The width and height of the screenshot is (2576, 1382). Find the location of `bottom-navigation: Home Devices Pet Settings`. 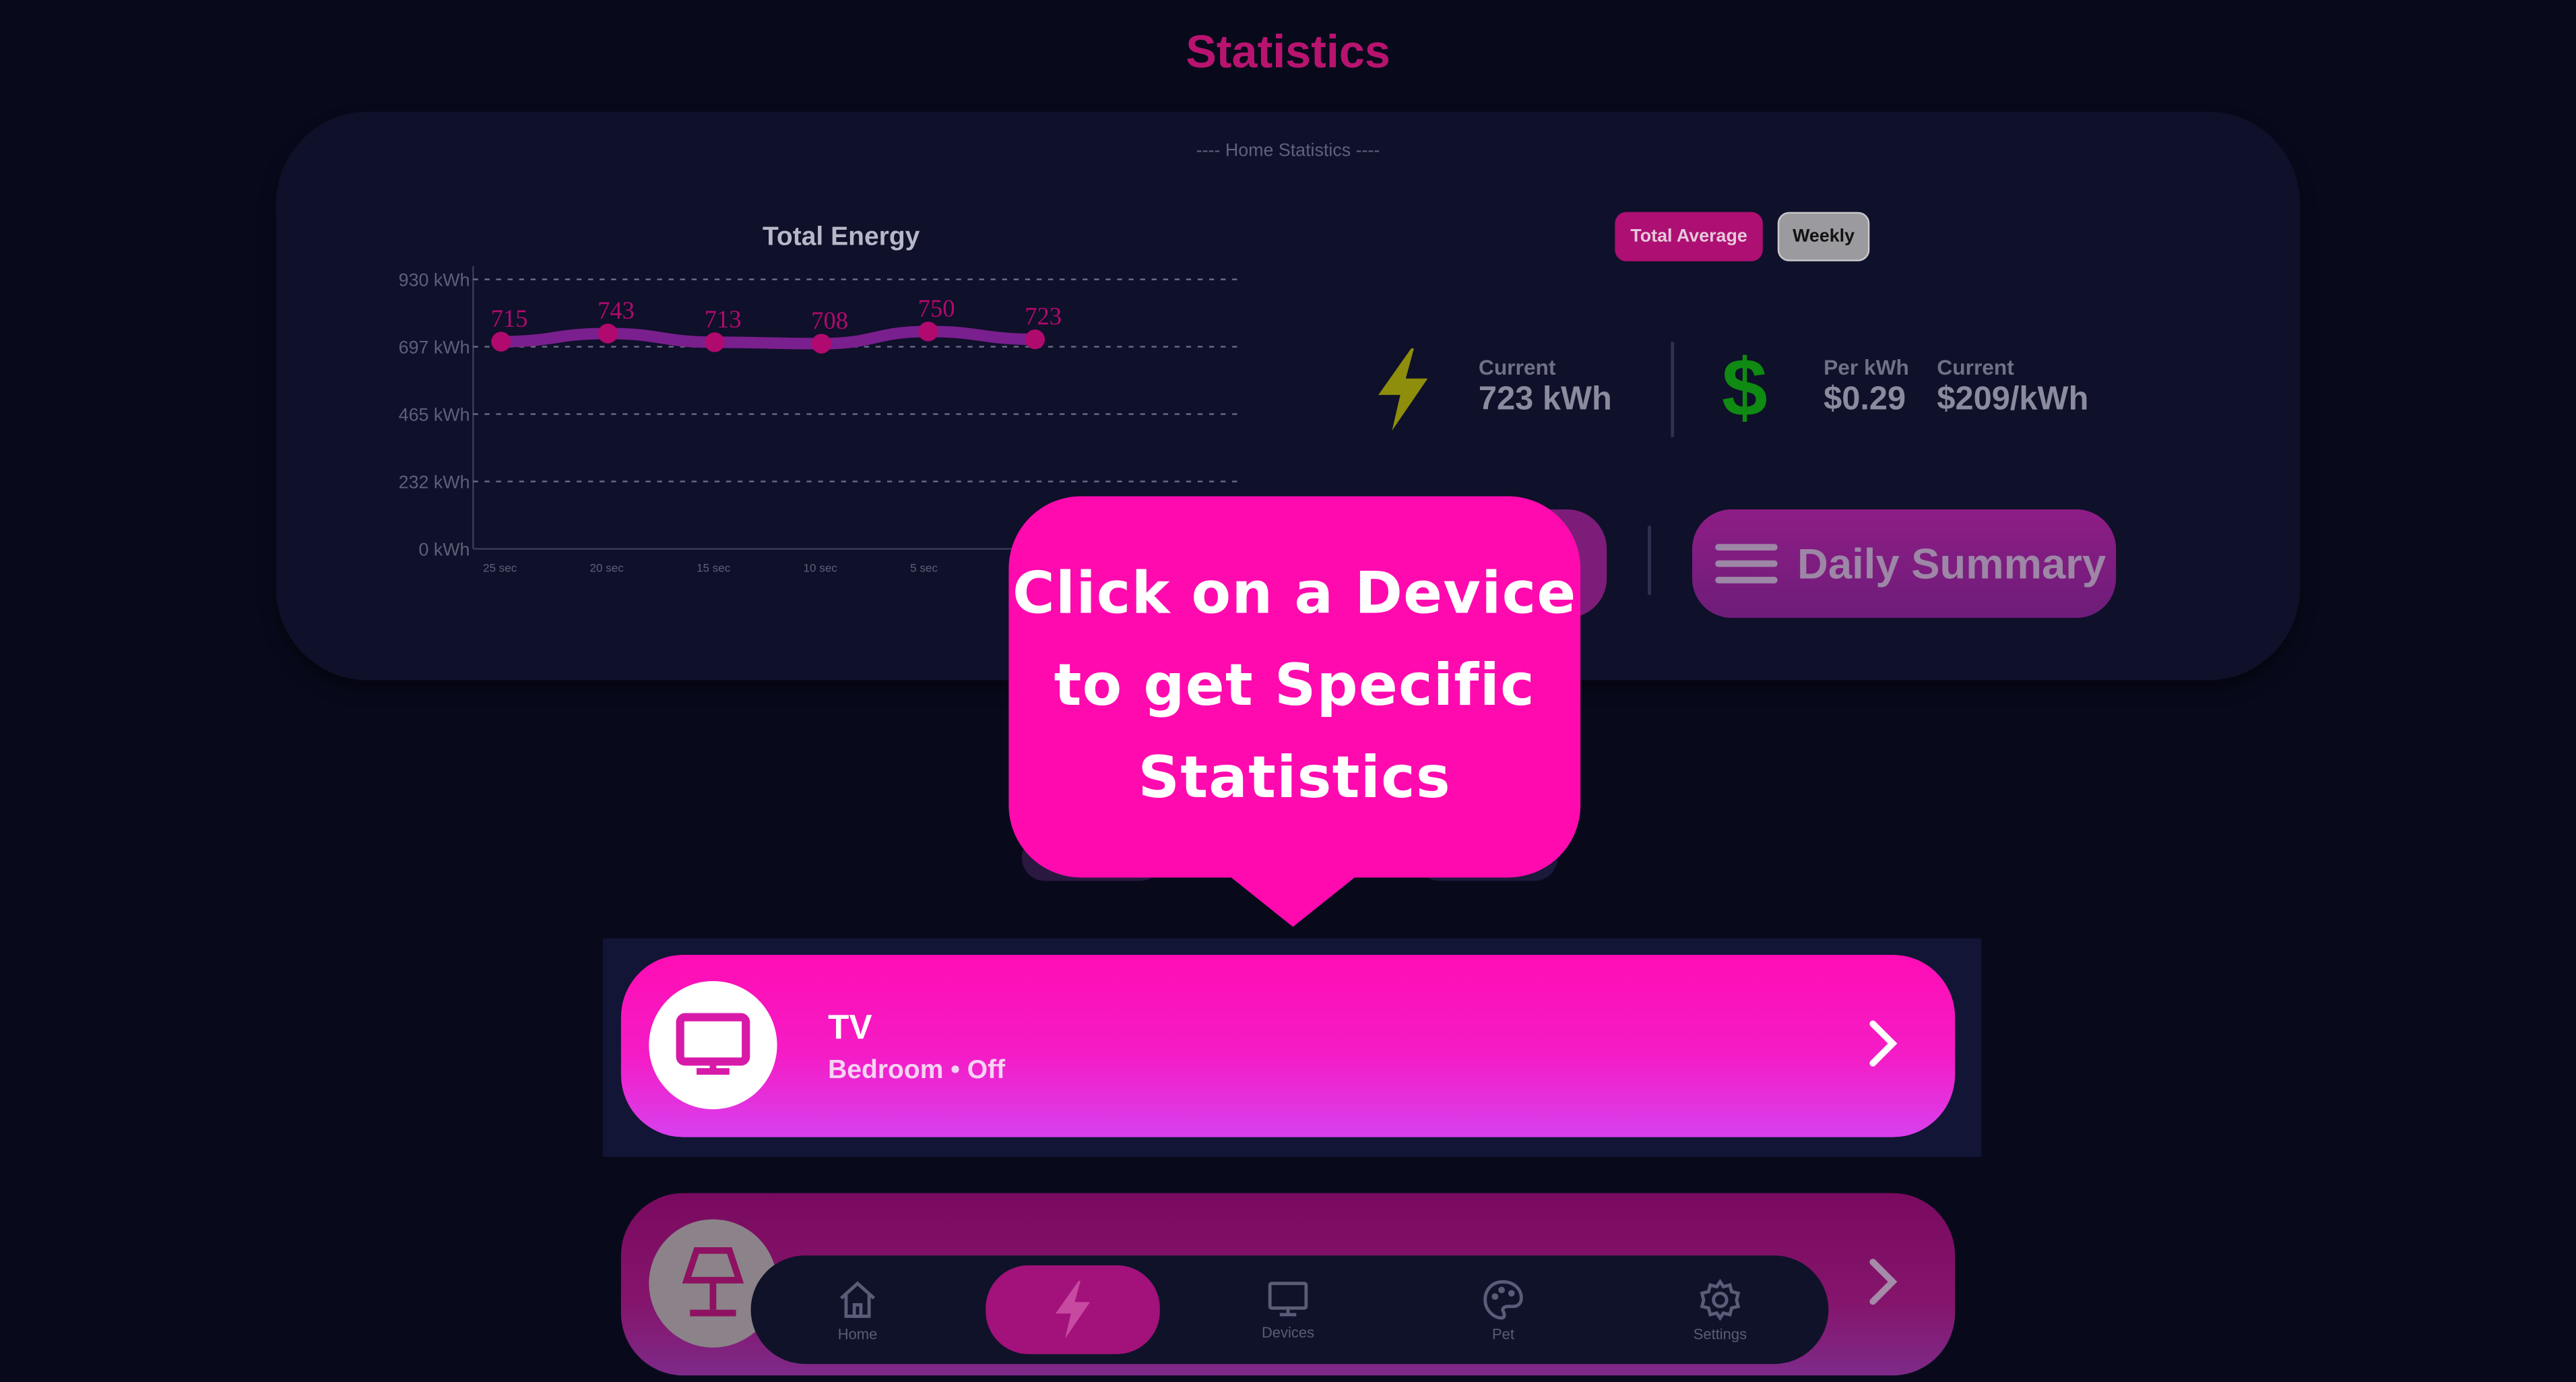

bottom-navigation: Home Devices Pet Settings is located at coordinates (1289, 1309).